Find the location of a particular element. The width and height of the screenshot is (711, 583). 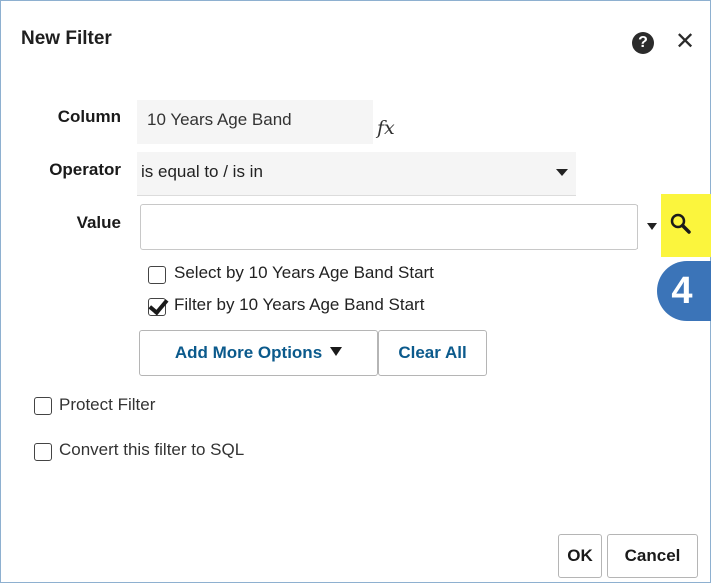

operator-select: is equal to / is in is located at coordinates (356, 174).